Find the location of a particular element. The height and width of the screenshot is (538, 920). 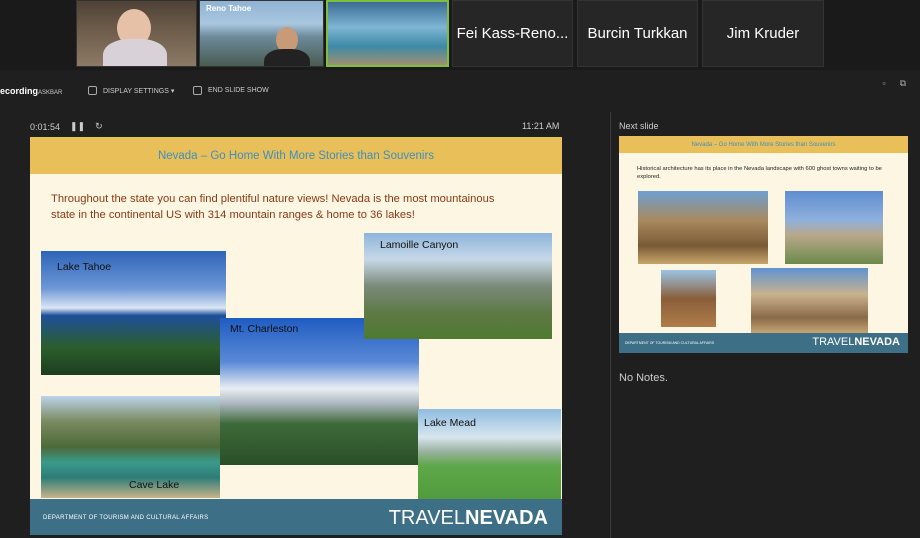

photo-caption: Mt. Charleston is located at coordinates (264, 329).